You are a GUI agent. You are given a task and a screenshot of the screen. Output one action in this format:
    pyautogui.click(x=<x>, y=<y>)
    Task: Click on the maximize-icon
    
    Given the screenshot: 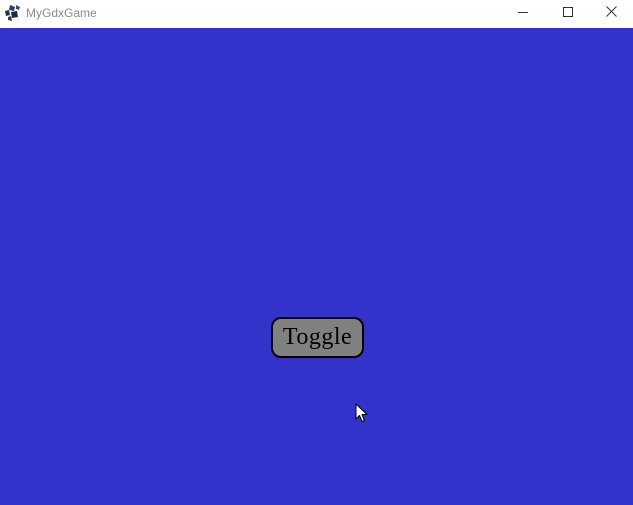 What is the action you would take?
    pyautogui.click(x=567, y=13)
    